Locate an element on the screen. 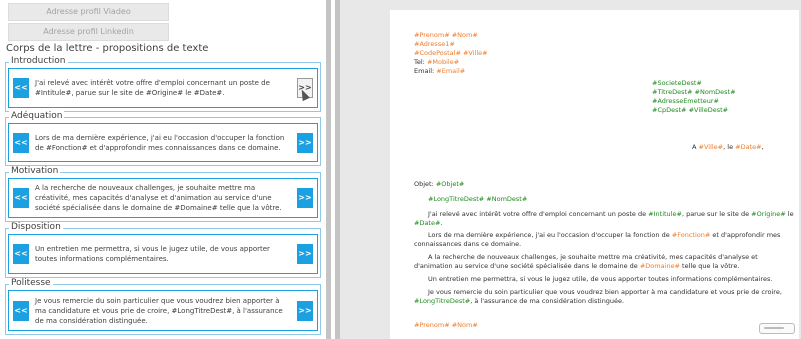  dest-address: #AdresseEmetteur# is located at coordinates (685, 101).